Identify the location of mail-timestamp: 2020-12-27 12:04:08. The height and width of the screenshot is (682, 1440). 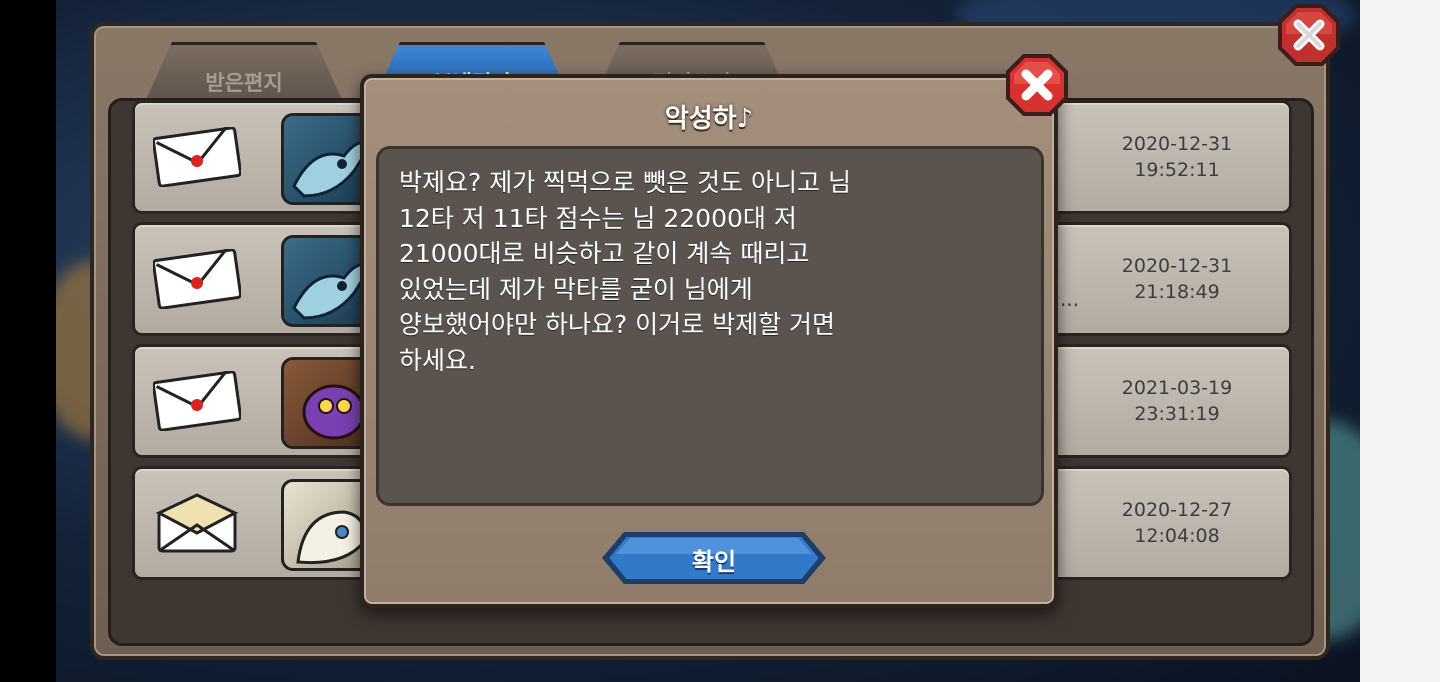
(1177, 523).